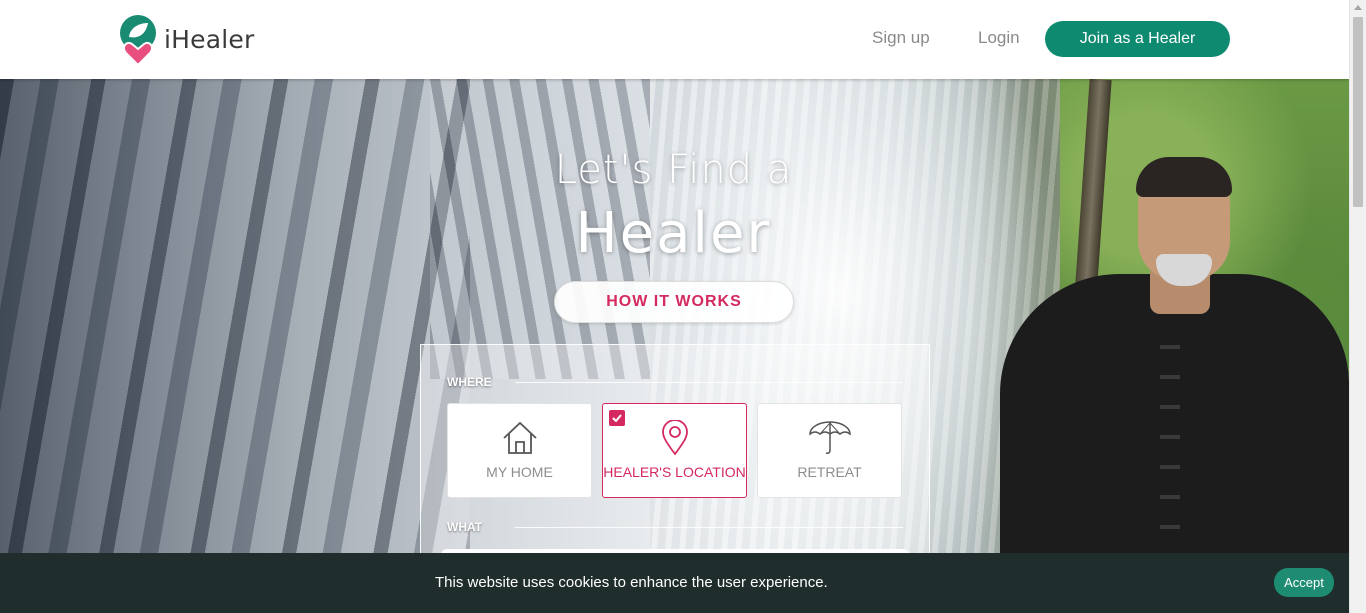 This screenshot has height=613, width=1366. What do you see at coordinates (674, 302) in the screenshot?
I see `how-it-works-button: HOW IT WORKS` at bounding box center [674, 302].